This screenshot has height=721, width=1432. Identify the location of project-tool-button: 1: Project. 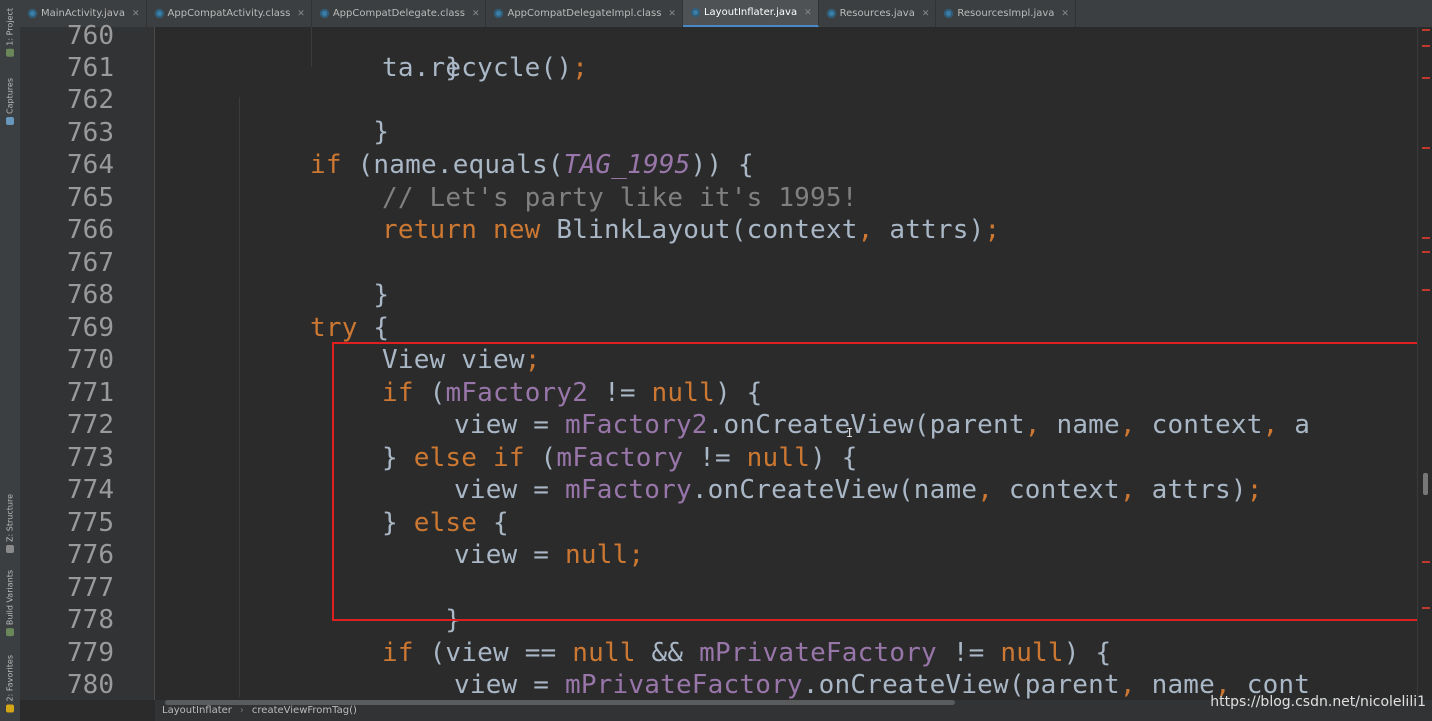
(10, 32).